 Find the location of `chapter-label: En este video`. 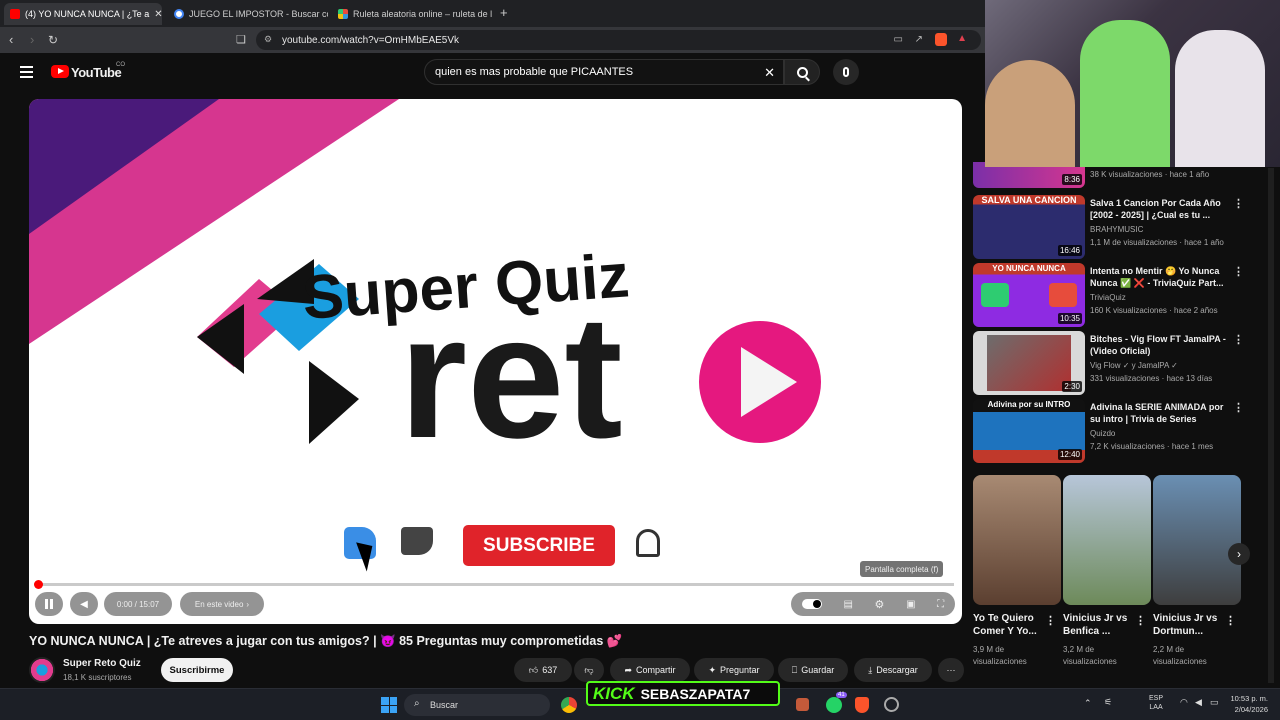

chapter-label: En este video is located at coordinates (219, 604).